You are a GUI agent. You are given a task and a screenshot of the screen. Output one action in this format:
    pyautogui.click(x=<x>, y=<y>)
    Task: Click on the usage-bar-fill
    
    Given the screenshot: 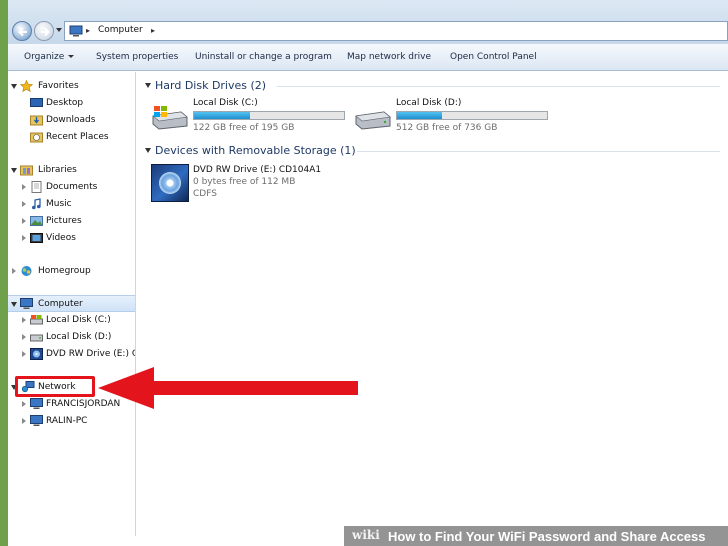 What is the action you would take?
    pyautogui.click(x=222, y=115)
    